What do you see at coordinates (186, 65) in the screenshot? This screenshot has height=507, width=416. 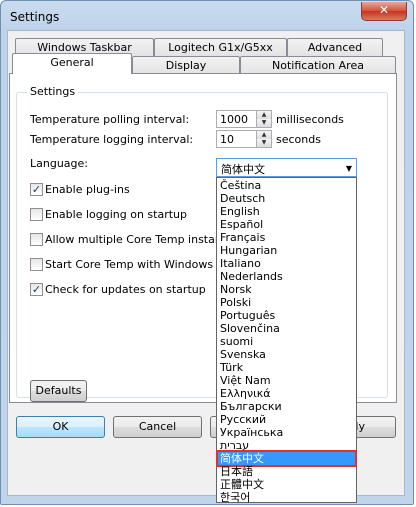 I see `tab-display: Display` at bounding box center [186, 65].